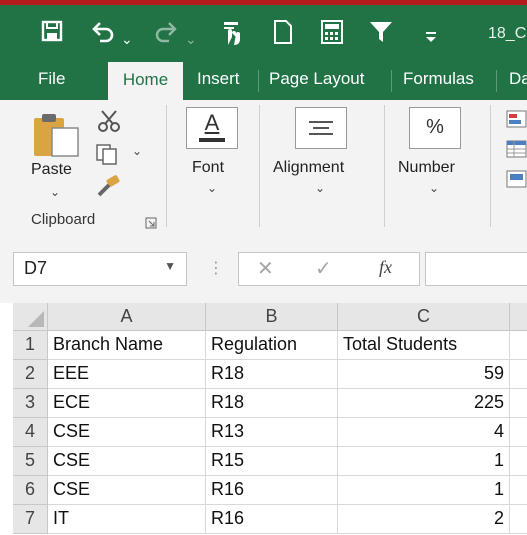 Image resolution: width=527 pixels, height=535 pixels. I want to click on cell-d6, so click(518, 490).